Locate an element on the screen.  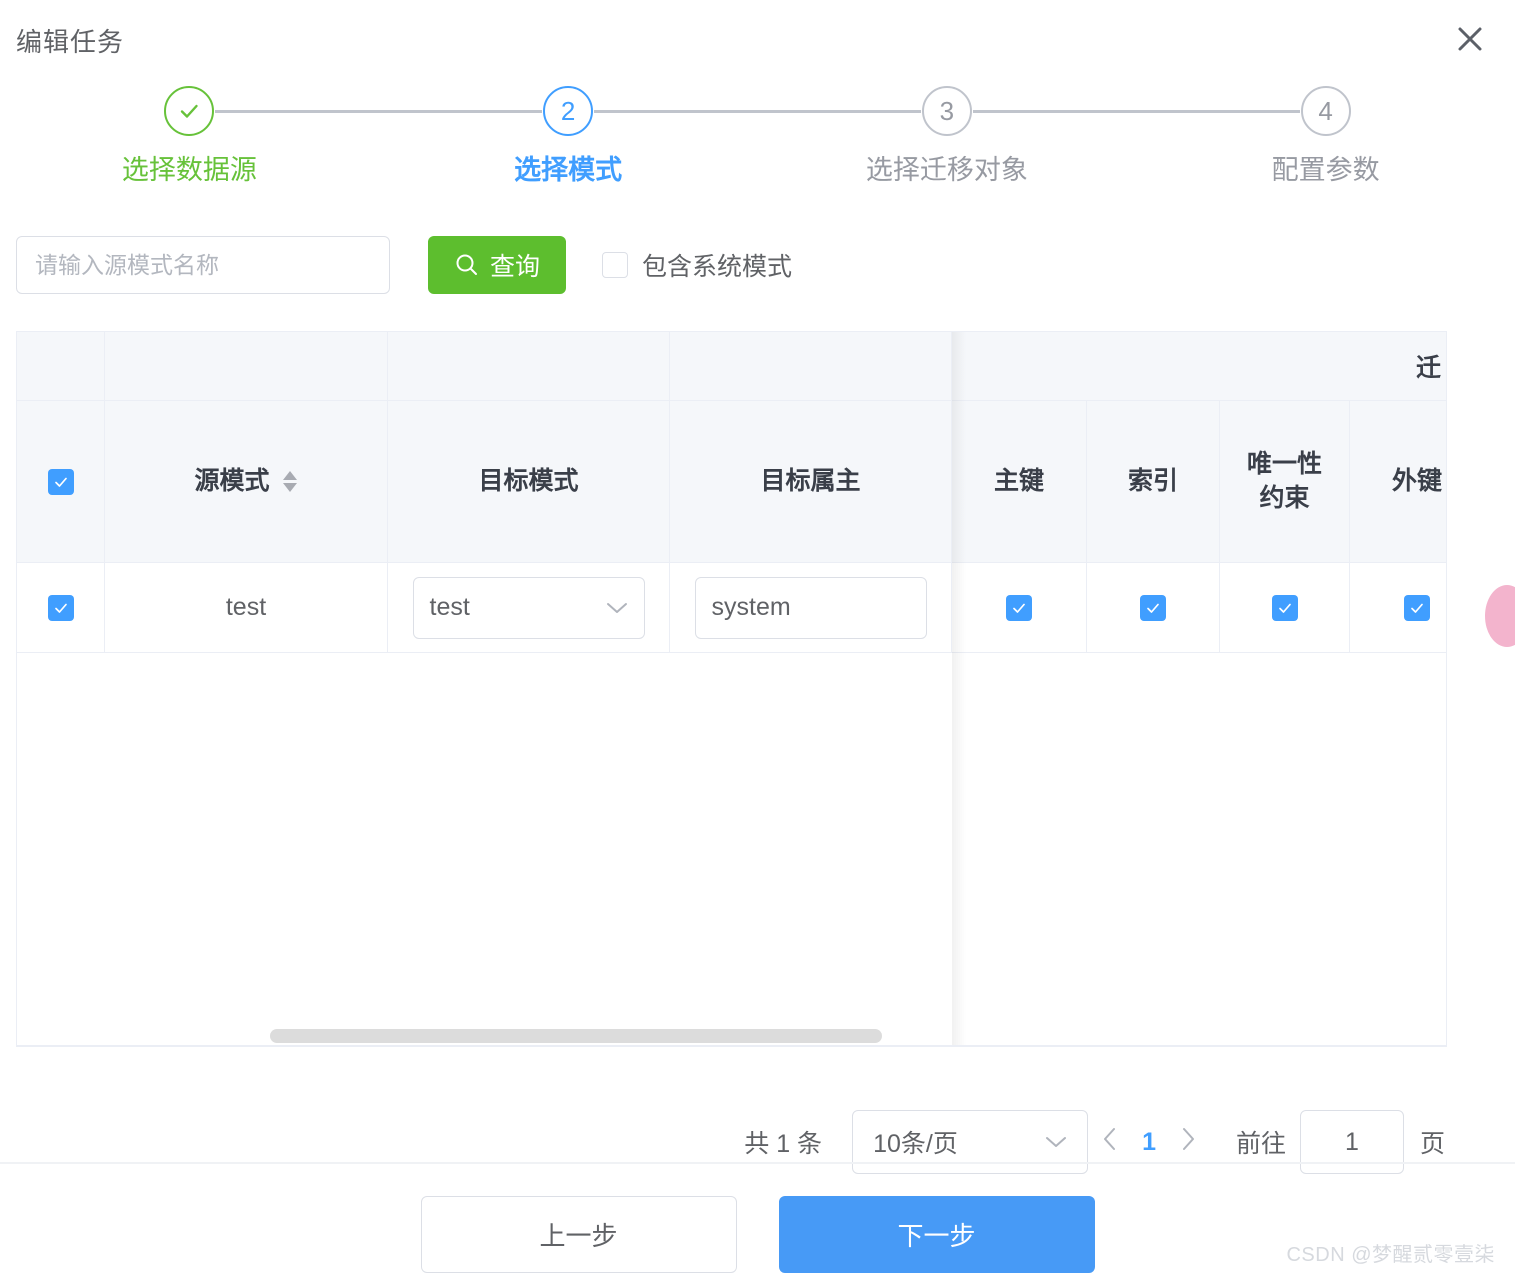
cell-primary-key is located at coordinates (1019, 608).